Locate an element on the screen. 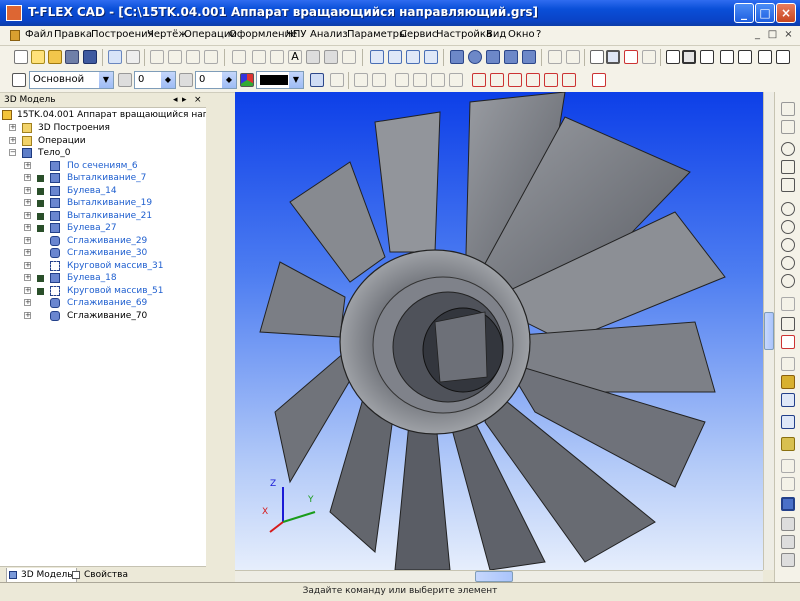 Image resolution: width=800 pixels, height=601 pixels. close-button: × is located at coordinates (786, 13).